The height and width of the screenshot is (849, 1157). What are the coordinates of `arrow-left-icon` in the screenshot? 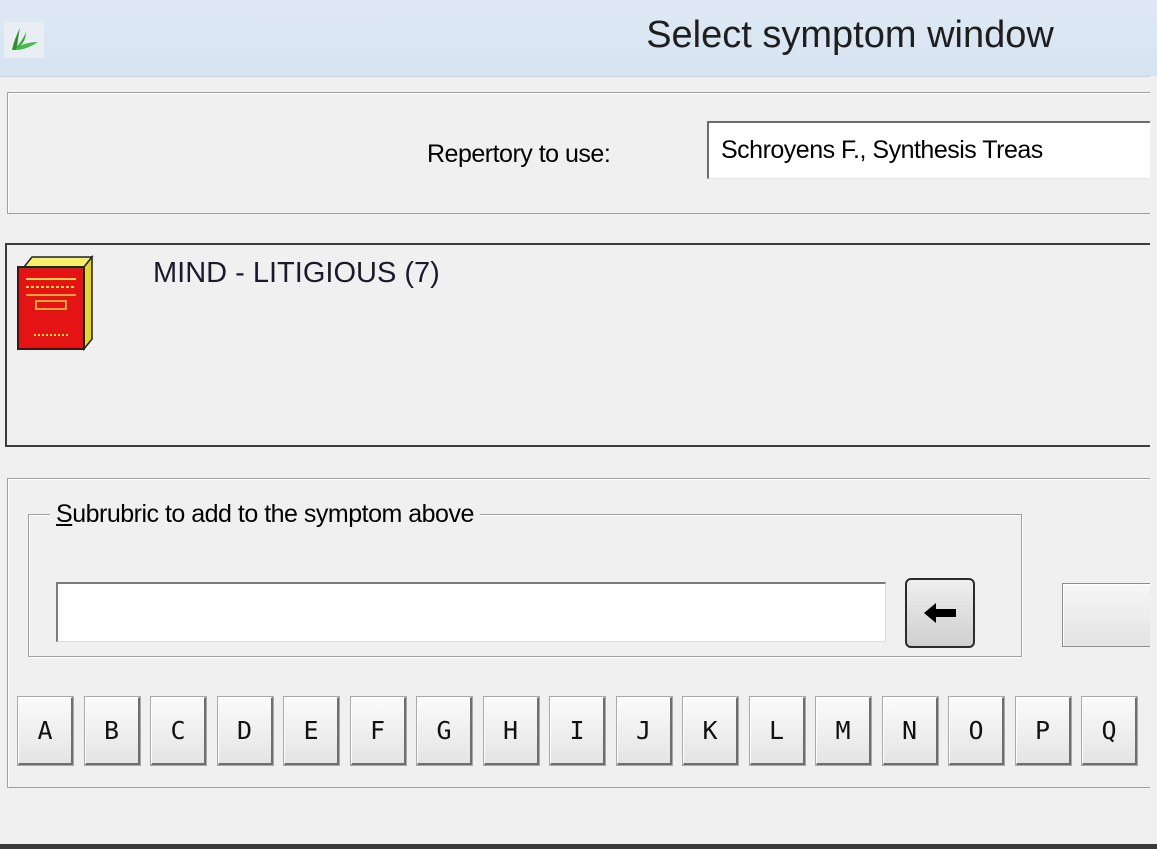 It's located at (940, 613).